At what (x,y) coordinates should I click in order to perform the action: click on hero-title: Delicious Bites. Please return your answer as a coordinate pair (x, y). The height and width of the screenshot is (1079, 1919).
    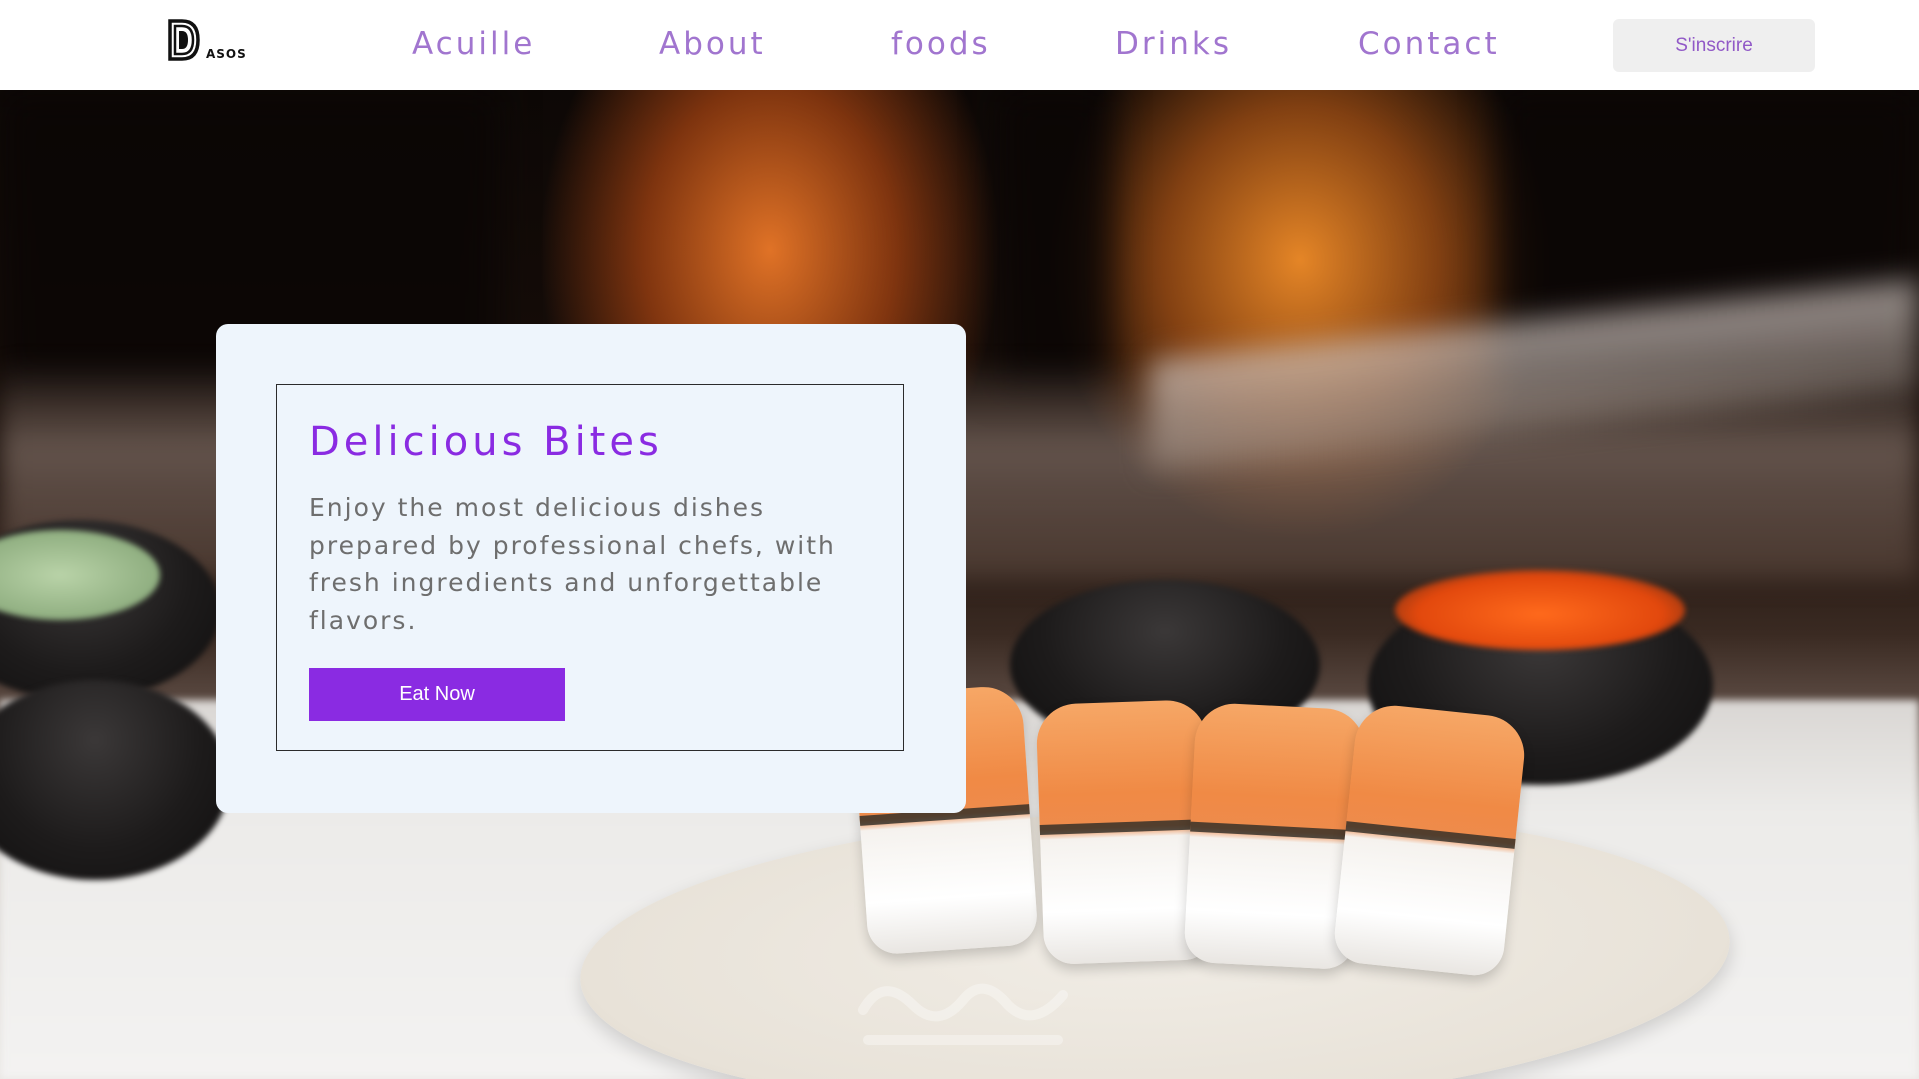
    Looking at the image, I should click on (486, 442).